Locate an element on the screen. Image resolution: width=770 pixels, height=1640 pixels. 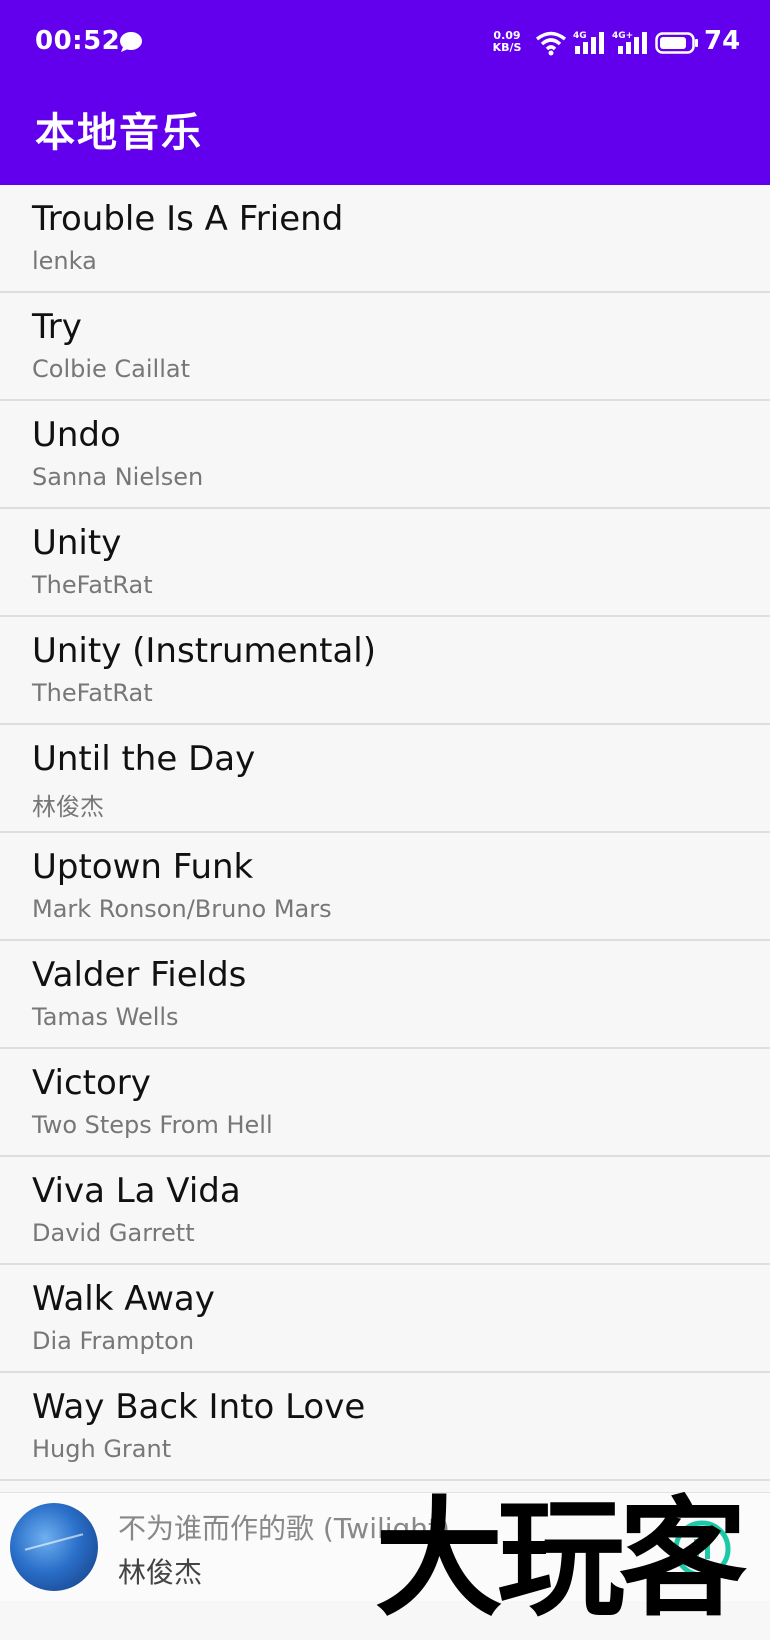
message-icon is located at coordinates (131, 42).